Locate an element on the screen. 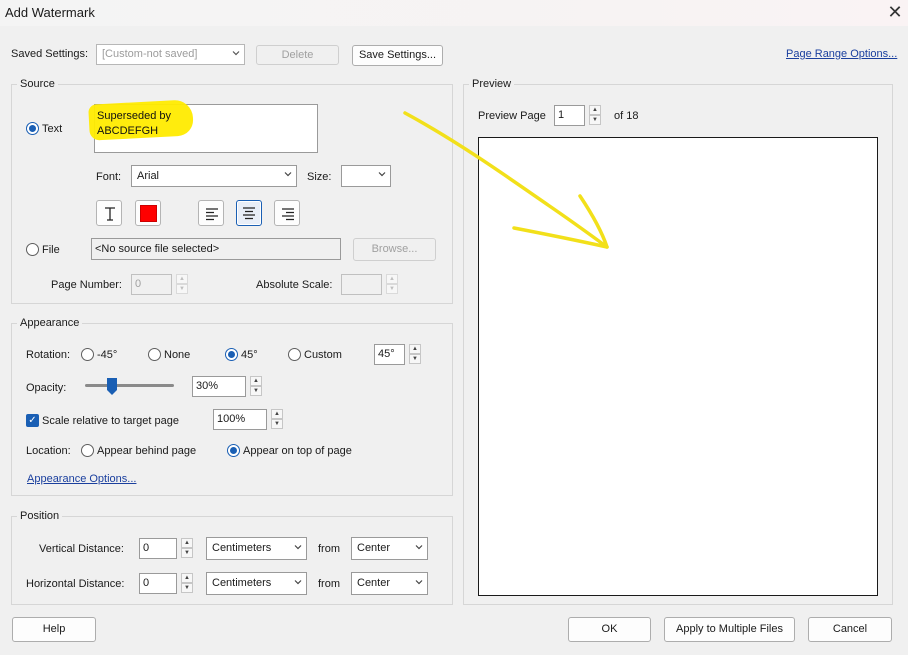 This screenshot has width=908, height=655. help-button: Help is located at coordinates (54, 629).